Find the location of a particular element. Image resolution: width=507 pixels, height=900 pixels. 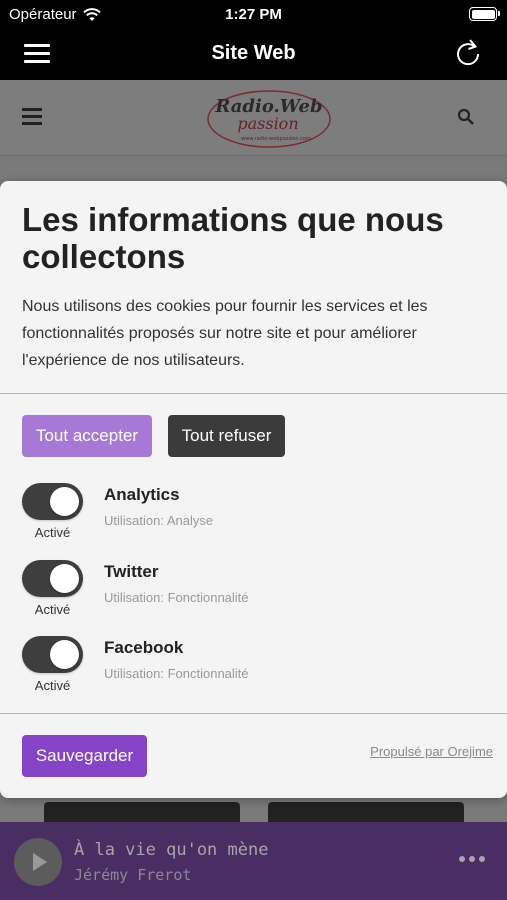

refuse-all-button: Tout refuser is located at coordinates (226, 436).